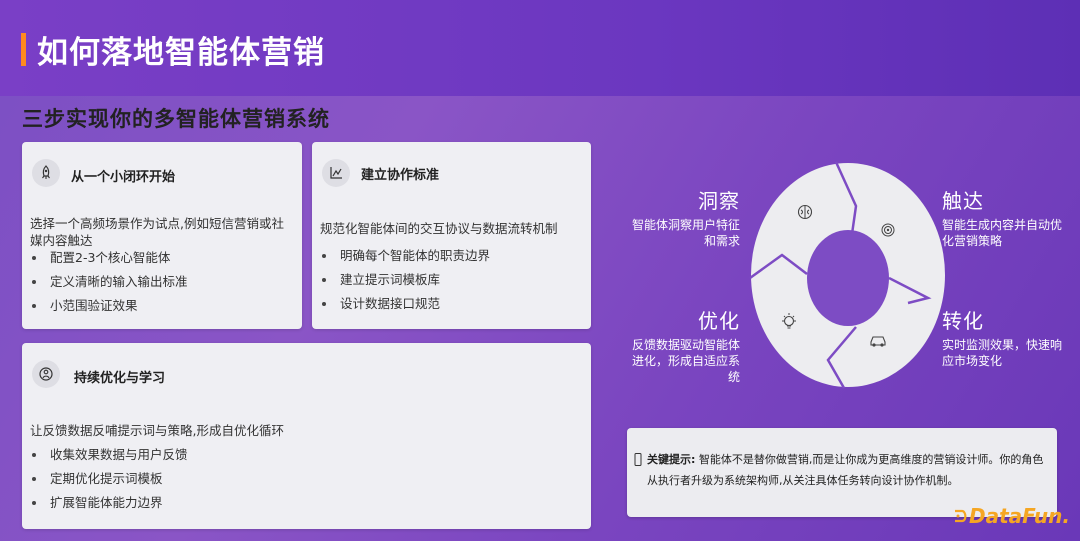 This screenshot has height=541, width=1080. Describe the element at coordinates (109, 306) in the screenshot. I see `bullet-item: 小范围验证效果` at that location.